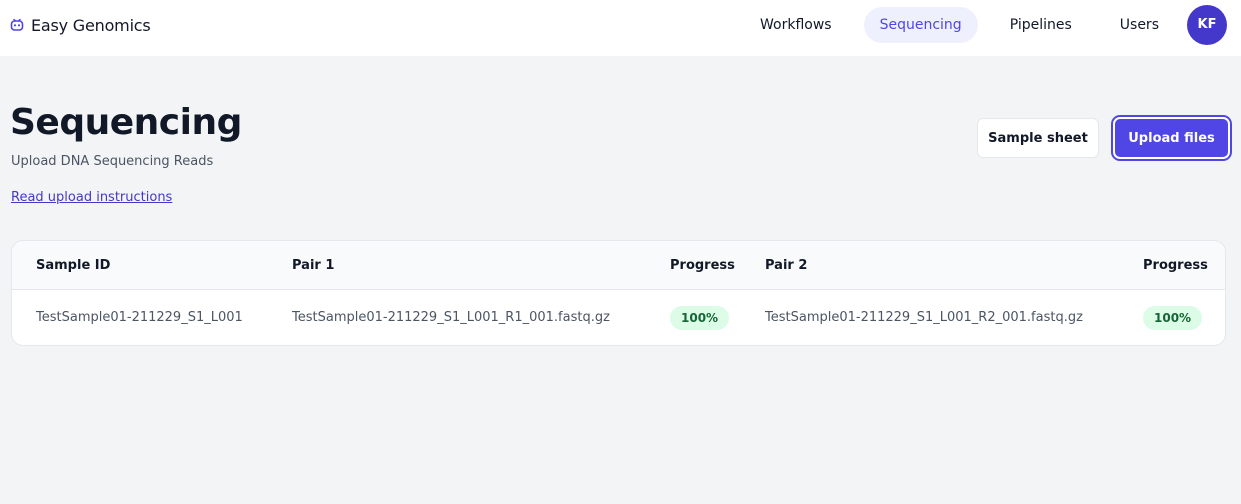 Image resolution: width=1241 pixels, height=504 pixels. I want to click on nav-item-pipelines: Pipelines, so click(1041, 25).